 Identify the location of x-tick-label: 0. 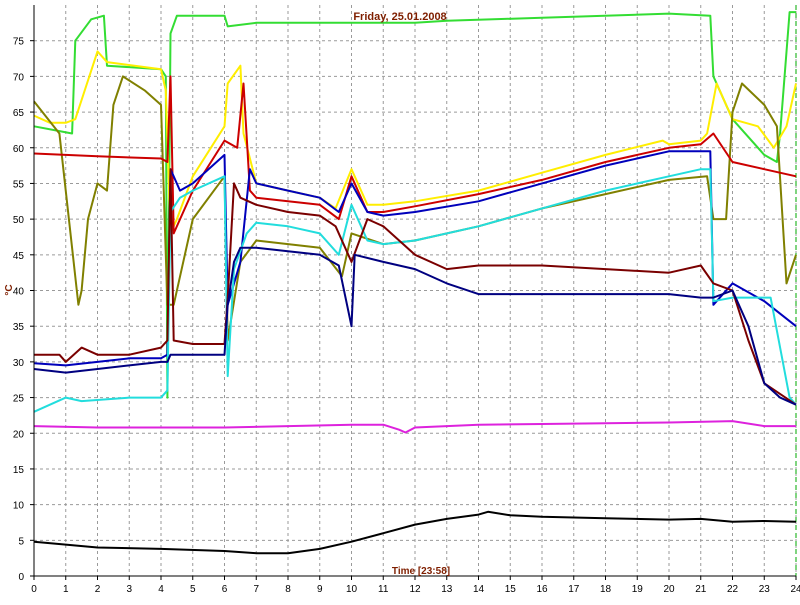
(34, 589).